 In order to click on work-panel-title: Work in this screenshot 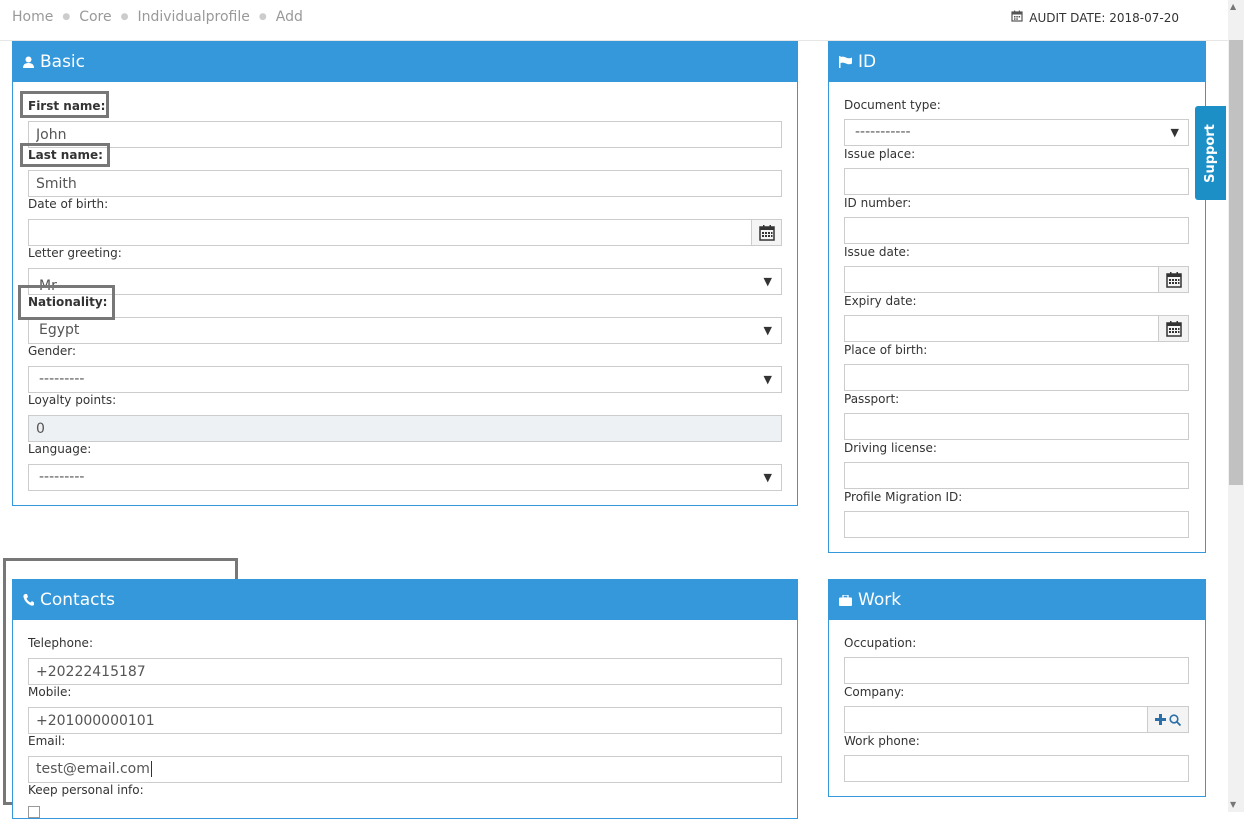, I will do `click(880, 600)`.